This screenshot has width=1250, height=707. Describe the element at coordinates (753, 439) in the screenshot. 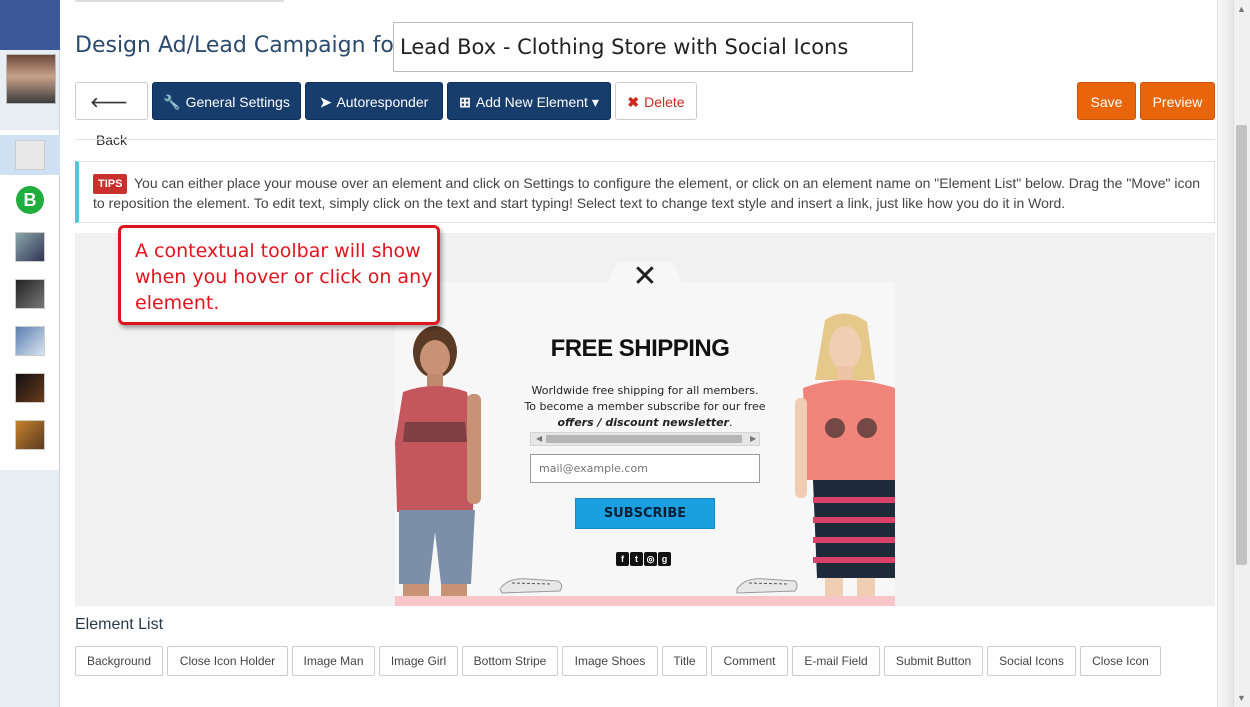

I see `scroll-right-icon: ▶` at that location.